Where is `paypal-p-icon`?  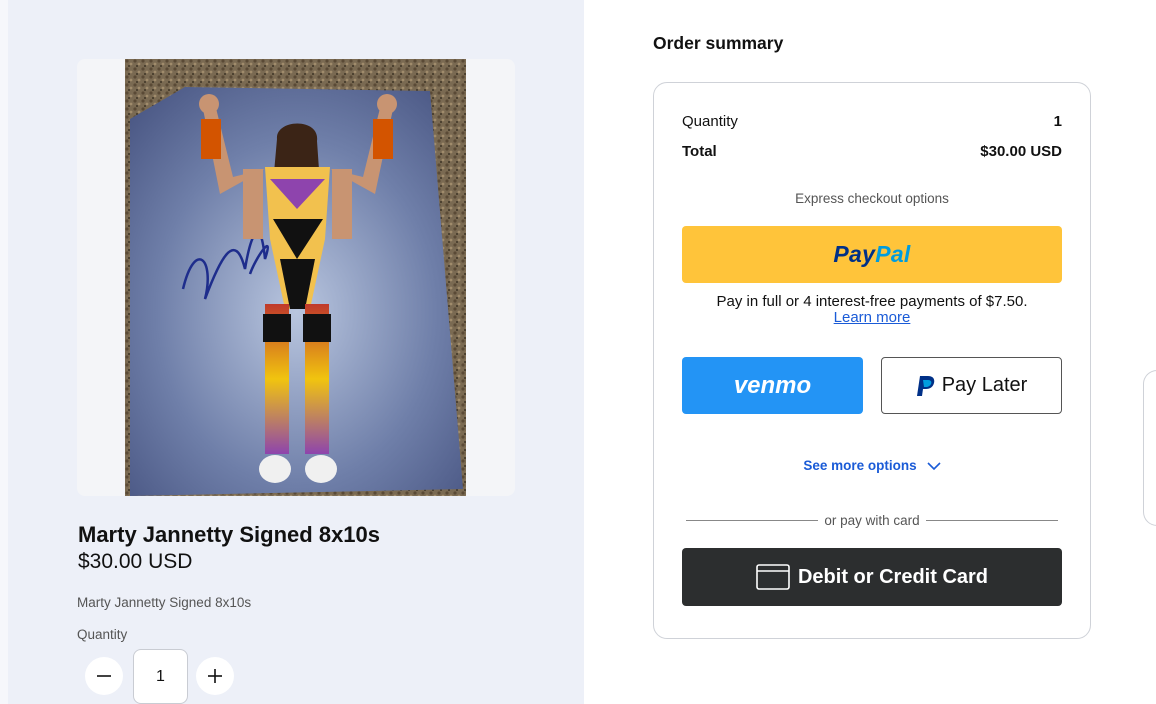
paypal-p-icon is located at coordinates (925, 385).